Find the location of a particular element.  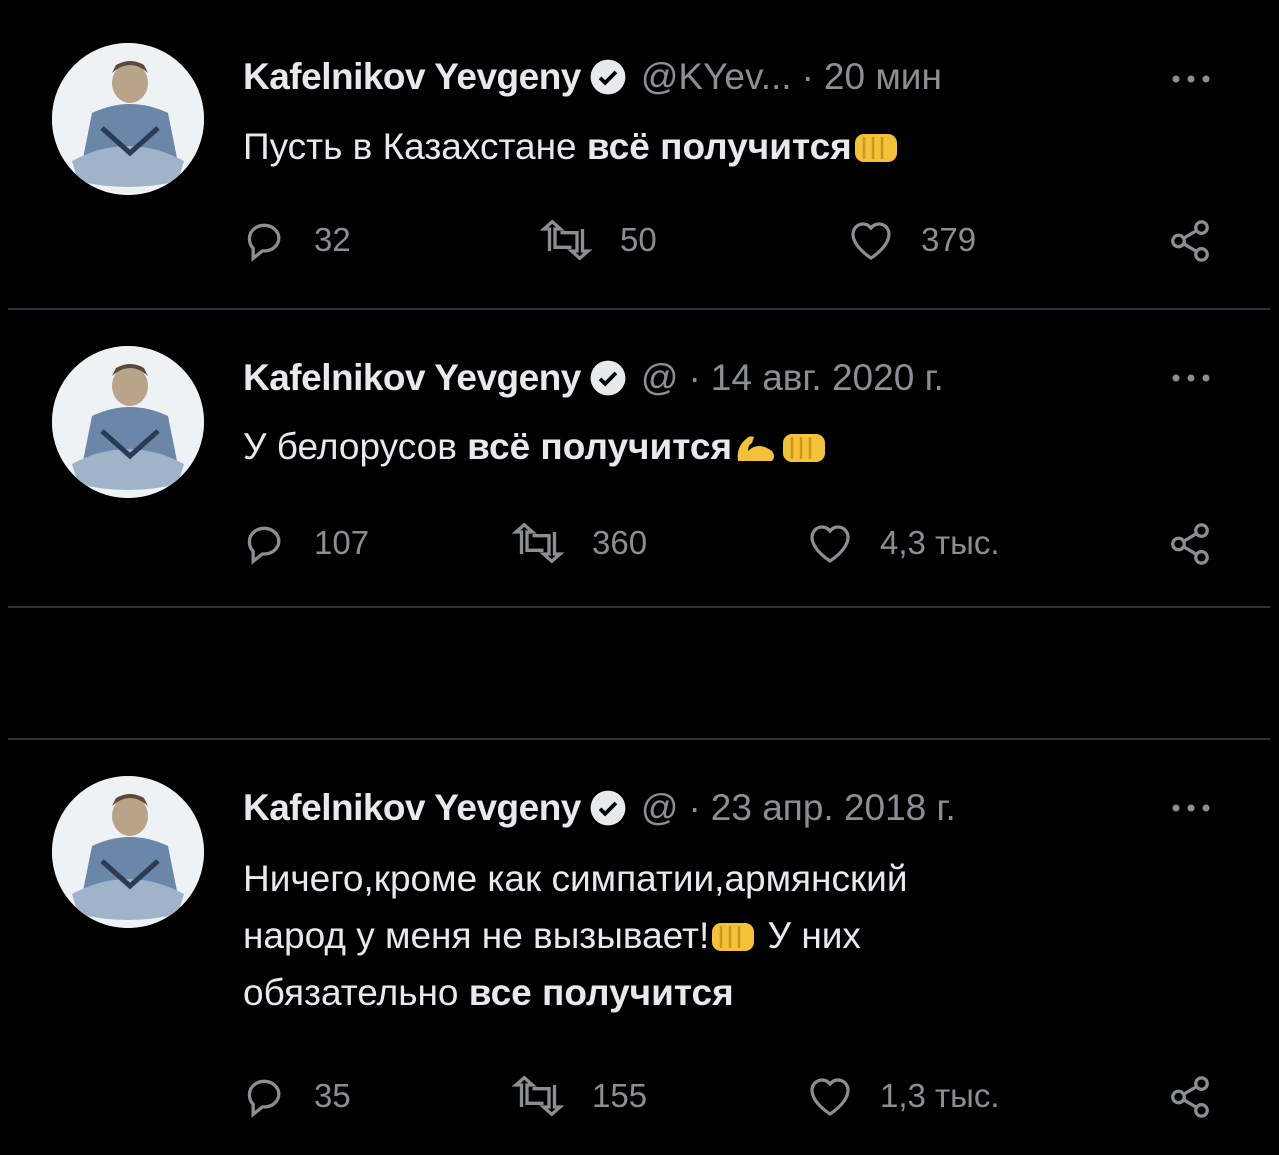

like-button: 1,3 тыс. is located at coordinates (903, 1096).